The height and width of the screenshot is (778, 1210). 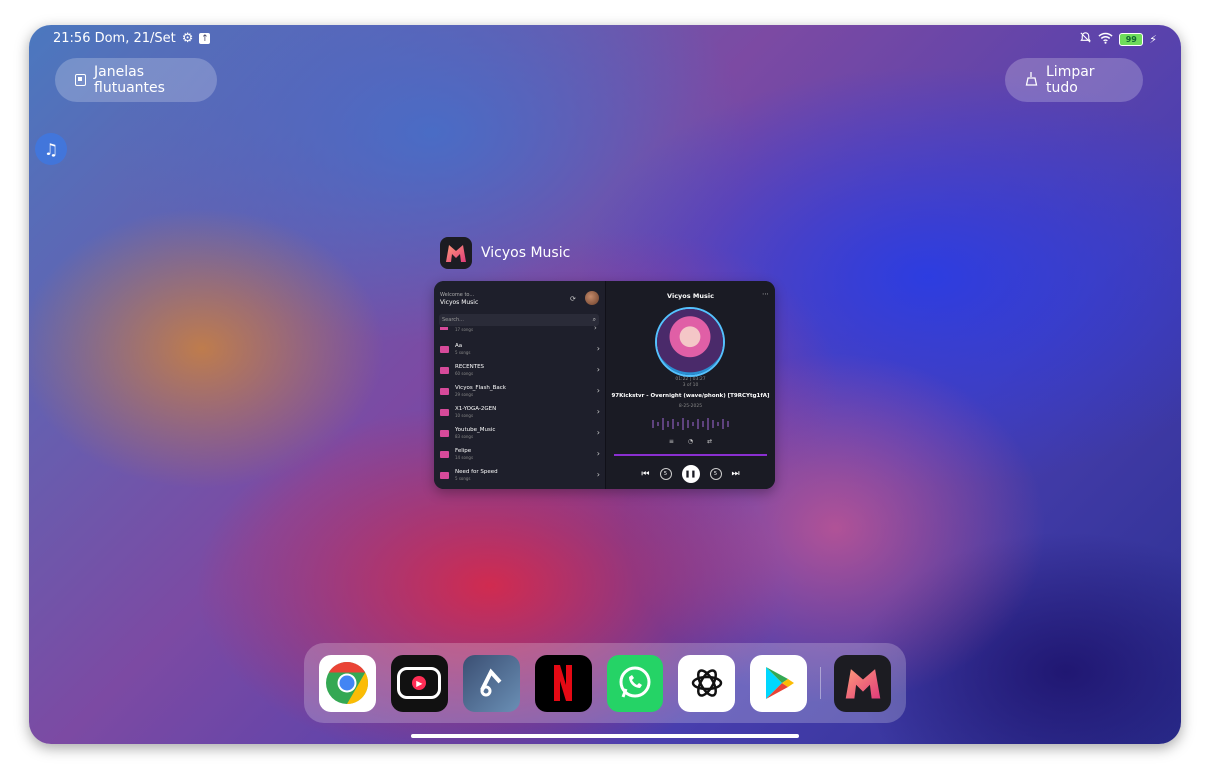 What do you see at coordinates (690, 296) in the screenshot?
I see `player-title: Vicyos Music` at bounding box center [690, 296].